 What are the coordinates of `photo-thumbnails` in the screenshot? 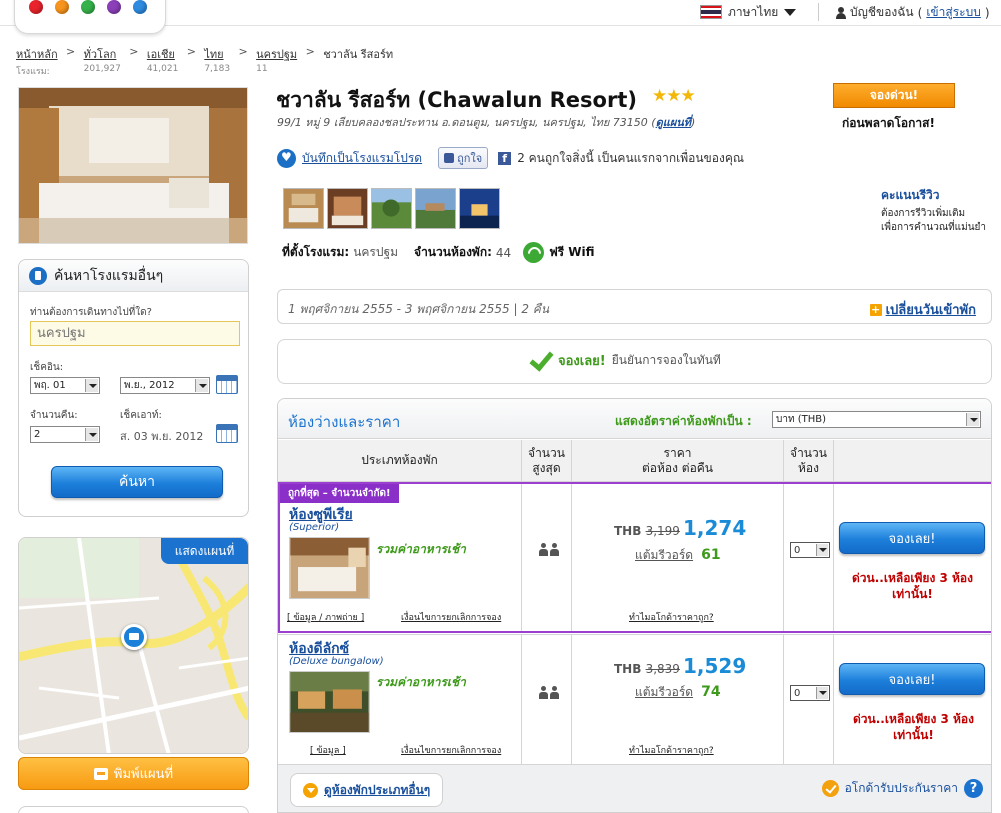 It's located at (391, 208).